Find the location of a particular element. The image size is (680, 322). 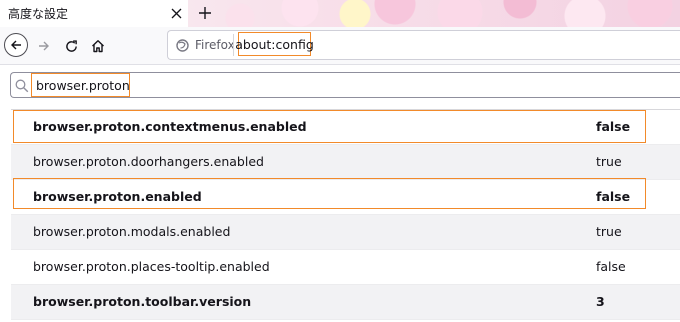

pref-value: 3 is located at coordinates (600, 302).